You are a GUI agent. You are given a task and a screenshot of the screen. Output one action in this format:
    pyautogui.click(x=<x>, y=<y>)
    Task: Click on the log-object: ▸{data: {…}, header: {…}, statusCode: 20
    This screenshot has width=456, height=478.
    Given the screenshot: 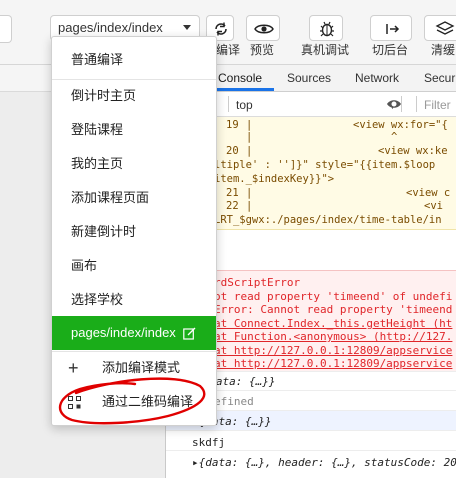 What is the action you would take?
    pyautogui.click(x=324, y=462)
    